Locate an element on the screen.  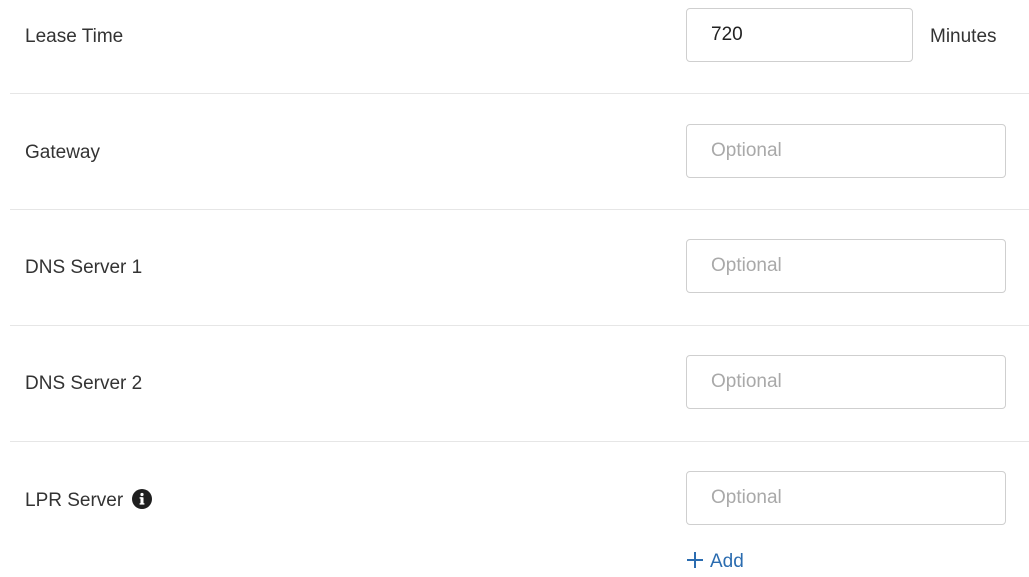
dns-server-1-label: DNS Server 1 is located at coordinates (84, 267).